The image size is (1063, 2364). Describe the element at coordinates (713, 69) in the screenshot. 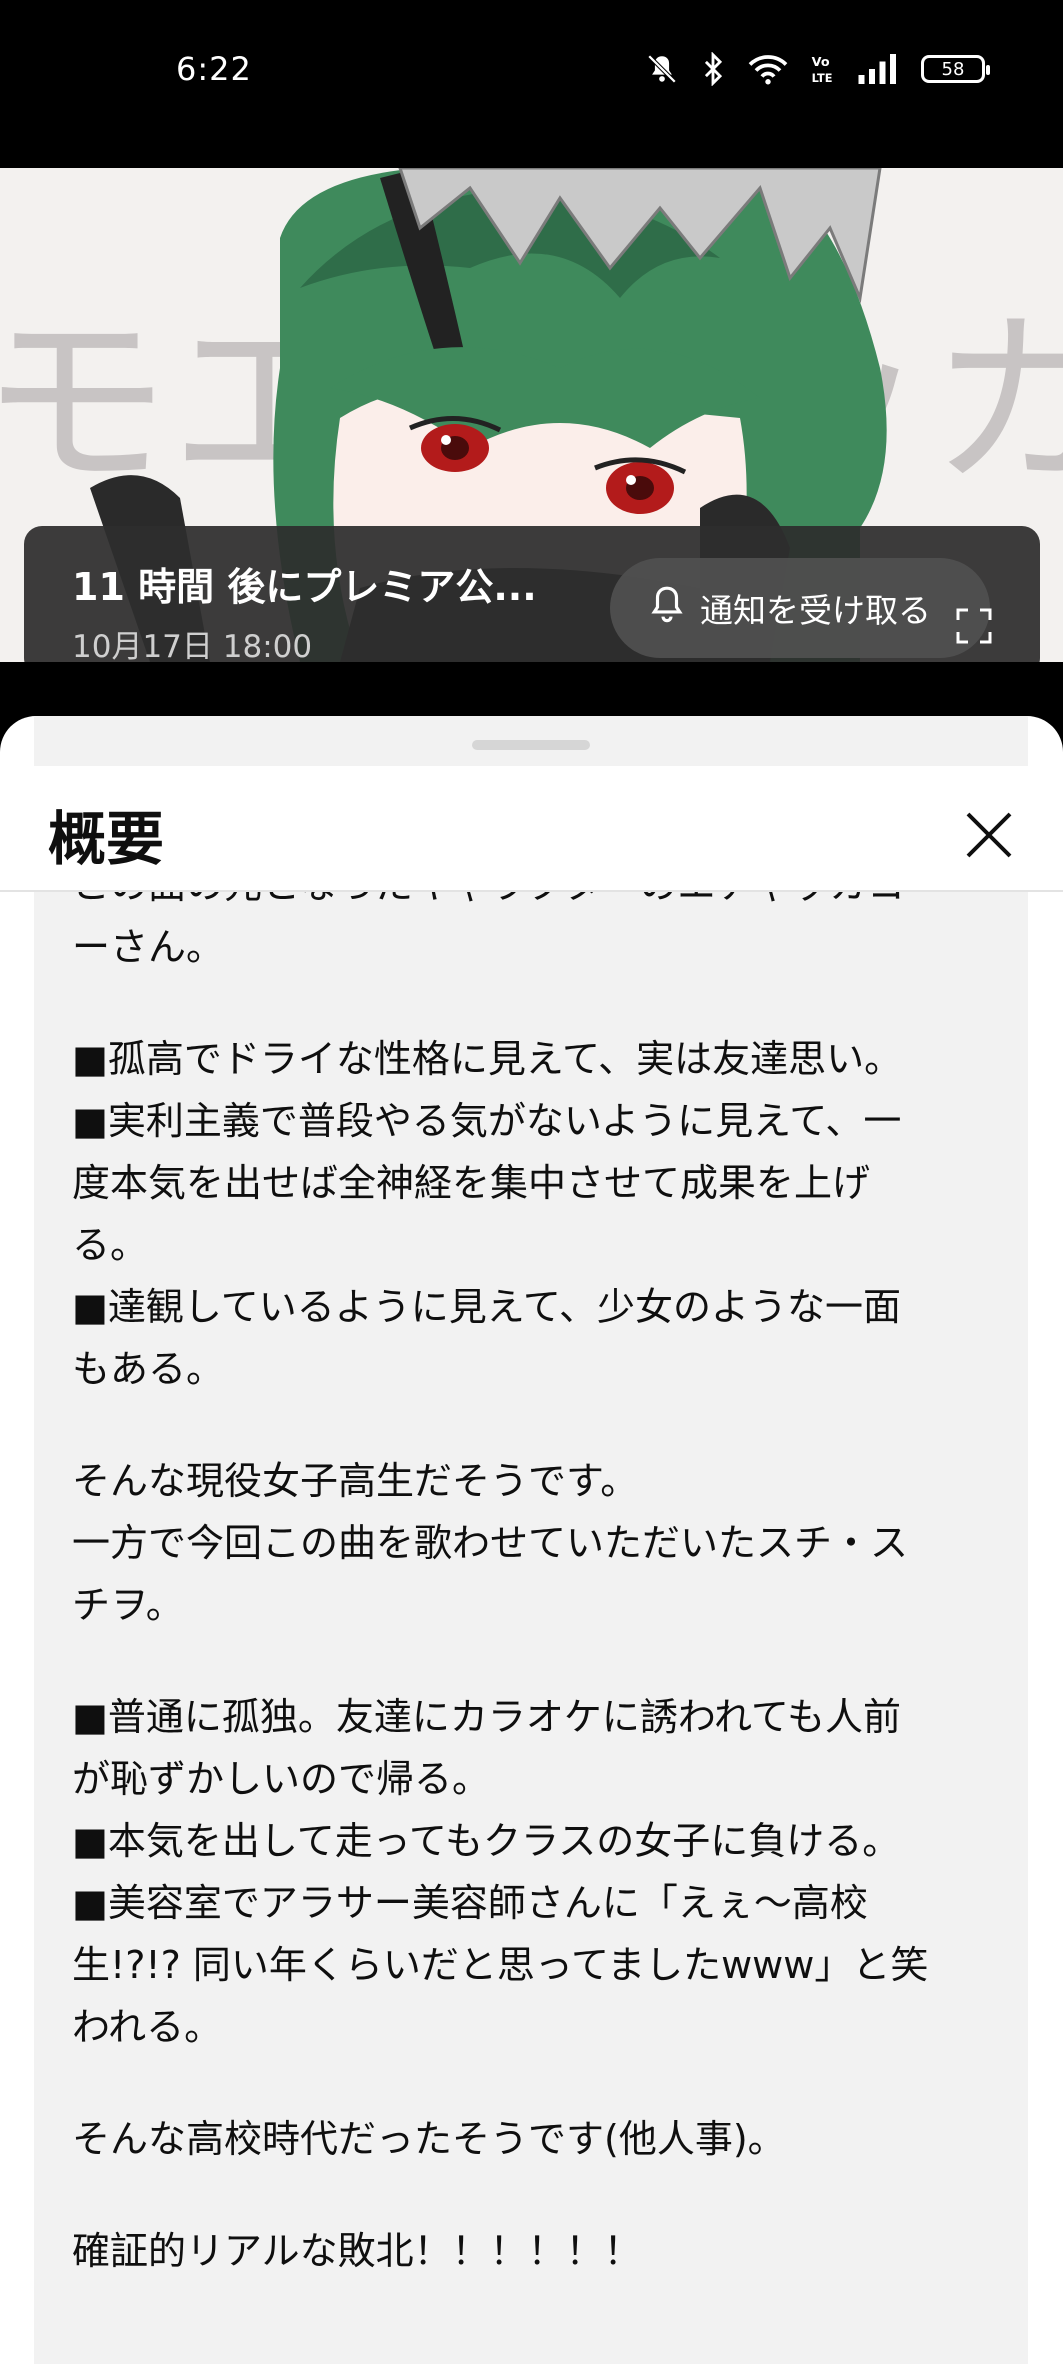

I see `bluetooth-icon` at that location.